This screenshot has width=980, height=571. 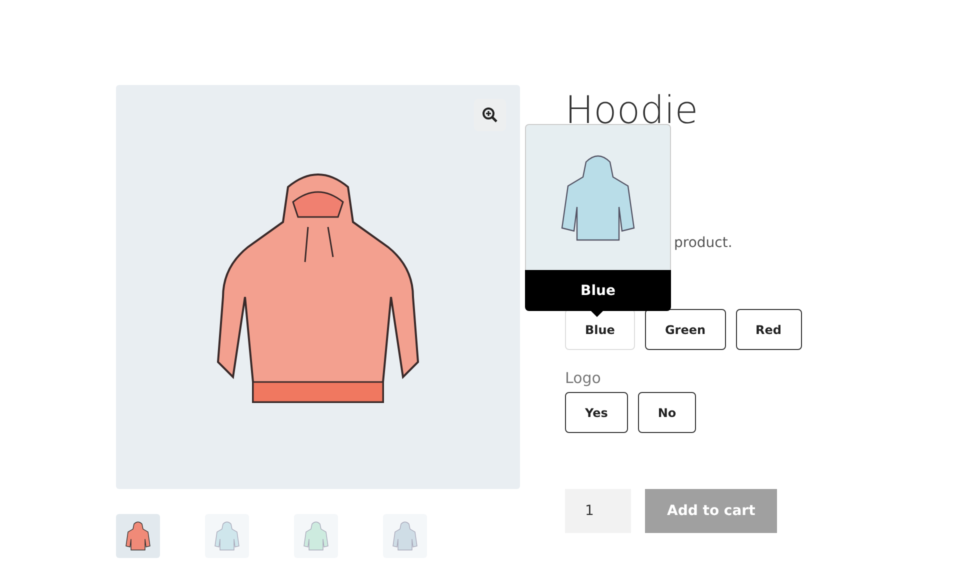 What do you see at coordinates (600, 329) in the screenshot?
I see `swatch-button: Blue` at bounding box center [600, 329].